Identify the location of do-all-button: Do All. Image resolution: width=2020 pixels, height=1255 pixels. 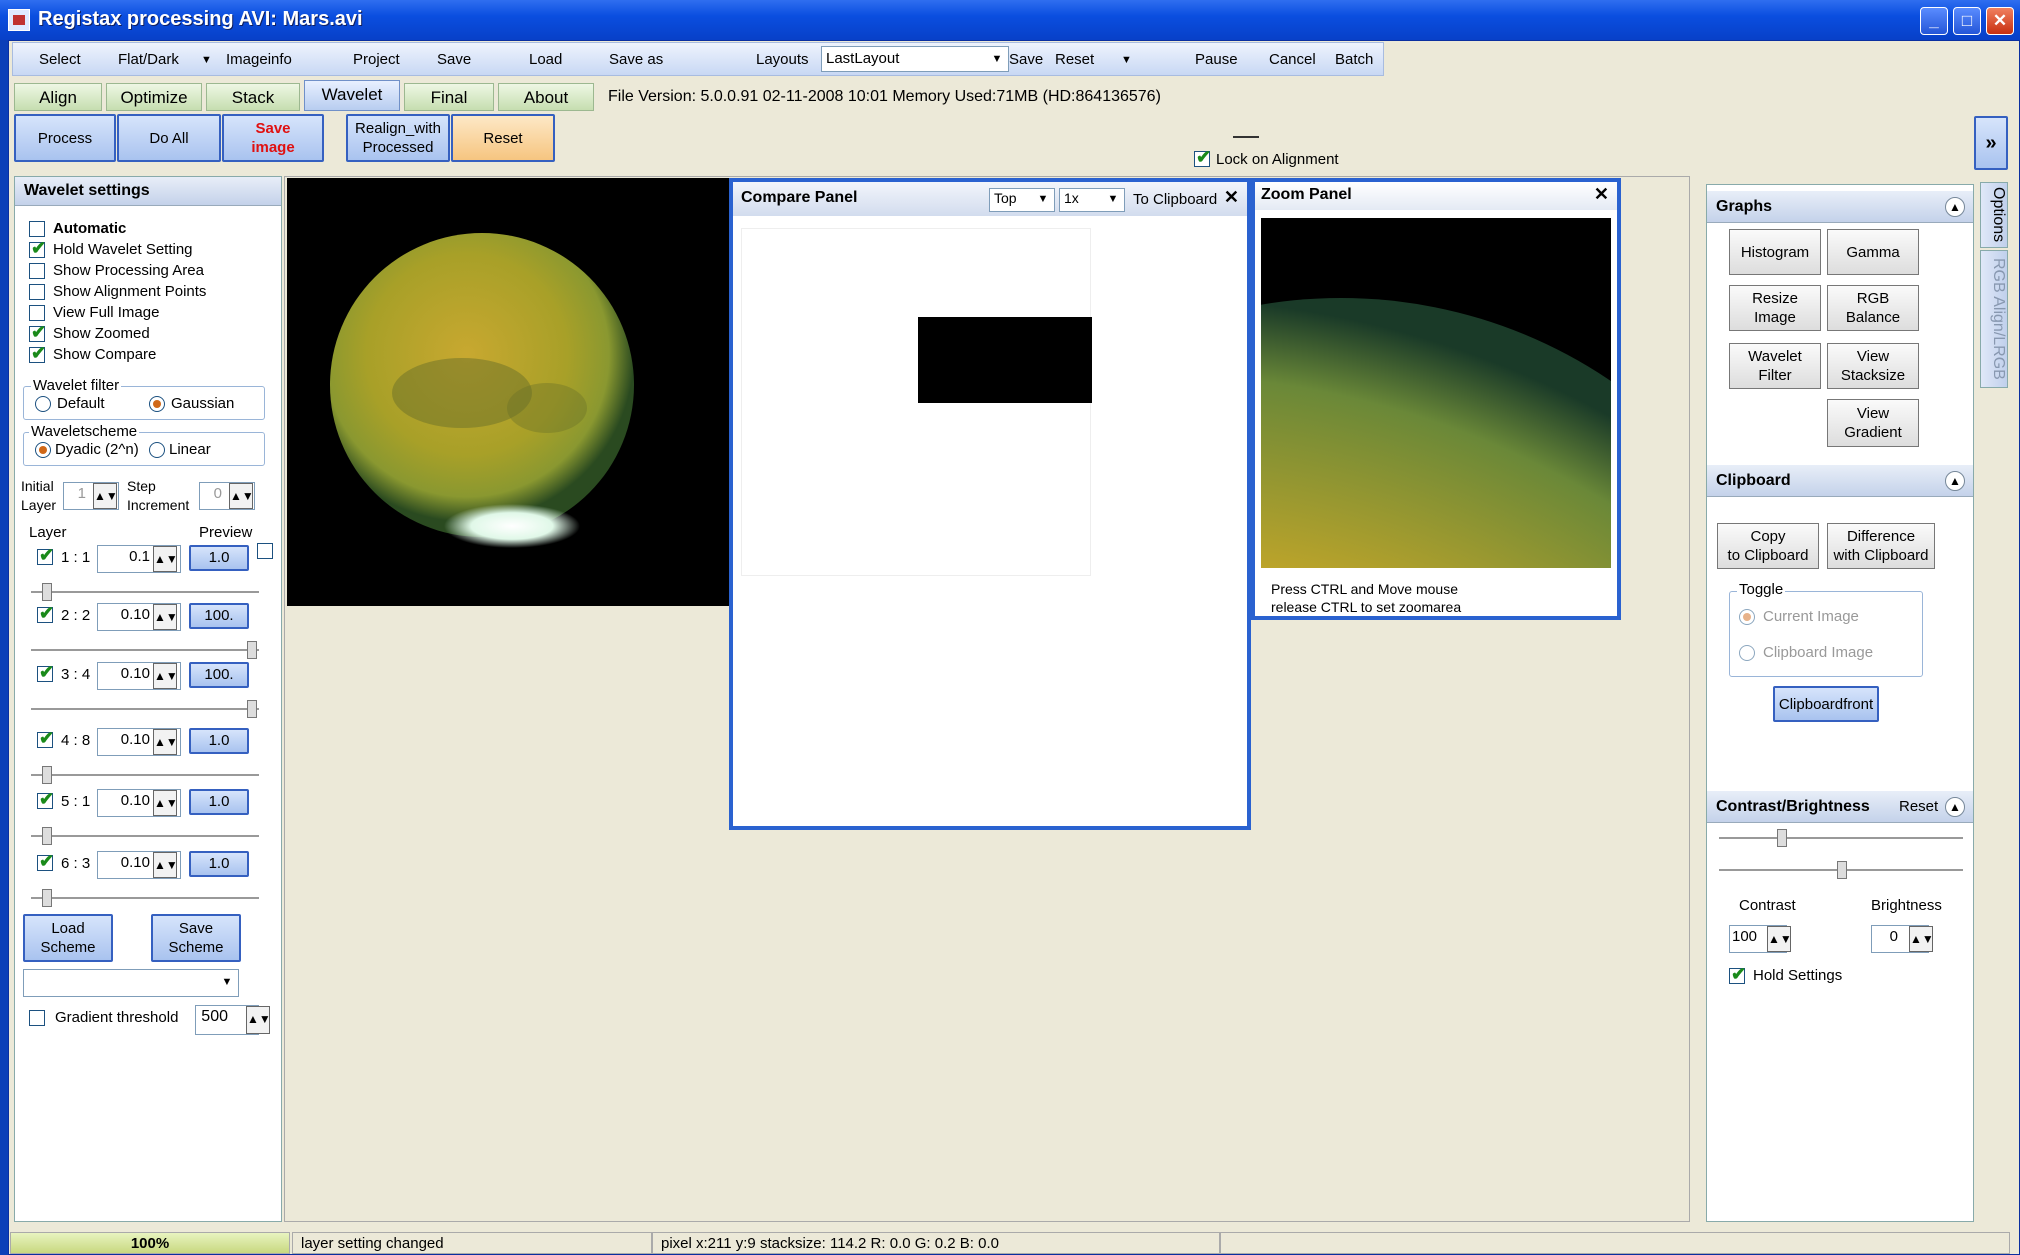
(169, 138).